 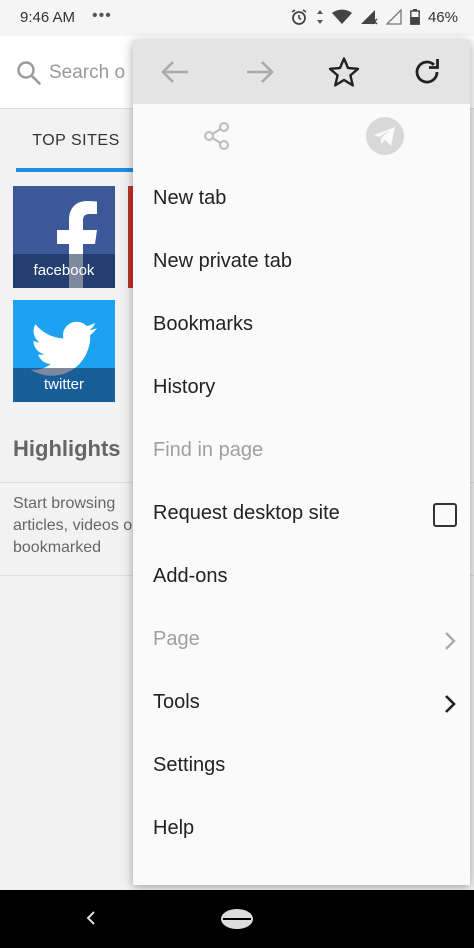 What do you see at coordinates (246, 513) in the screenshot?
I see `menu-item-label: Request desktop site` at bounding box center [246, 513].